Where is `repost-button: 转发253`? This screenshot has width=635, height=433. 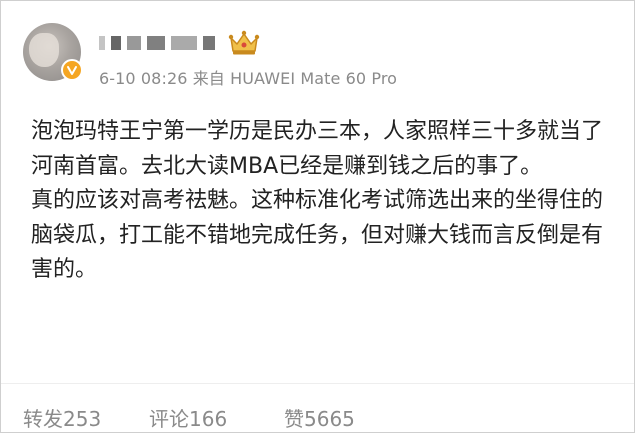 repost-button: 转发253 is located at coordinates (62, 417).